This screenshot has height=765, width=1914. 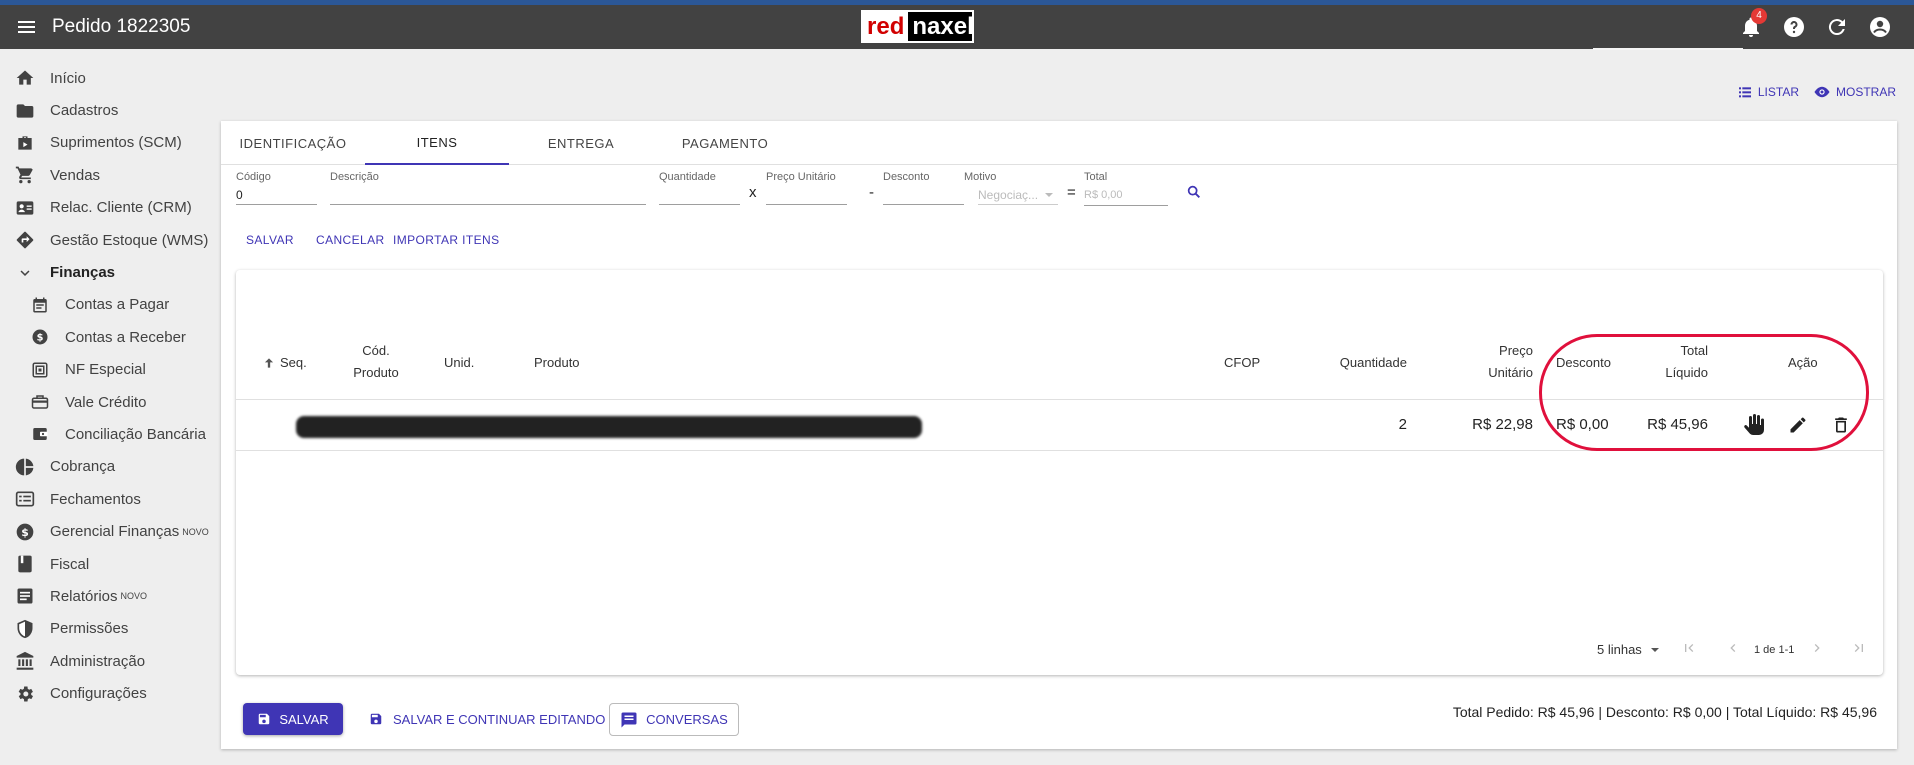 What do you see at coordinates (1817, 648) in the screenshot?
I see `next-page-button` at bounding box center [1817, 648].